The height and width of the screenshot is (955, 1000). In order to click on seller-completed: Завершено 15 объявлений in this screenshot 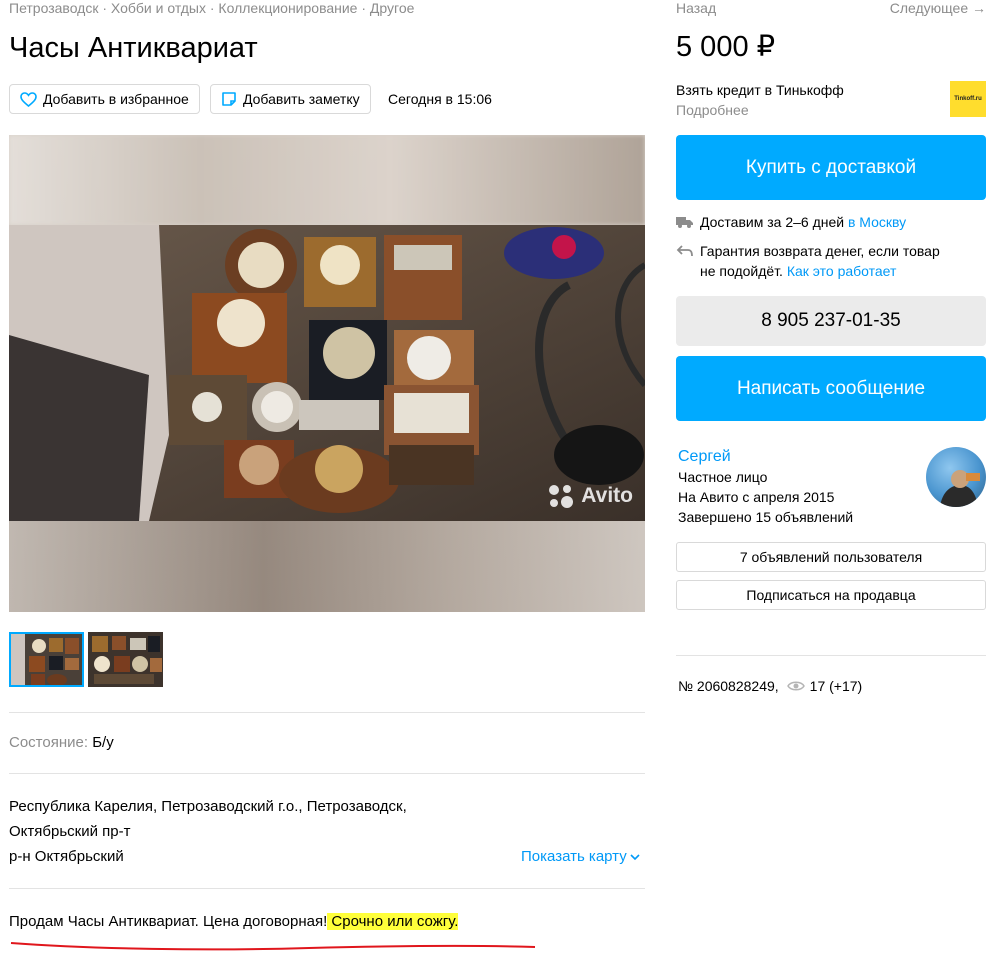, I will do `click(766, 517)`.